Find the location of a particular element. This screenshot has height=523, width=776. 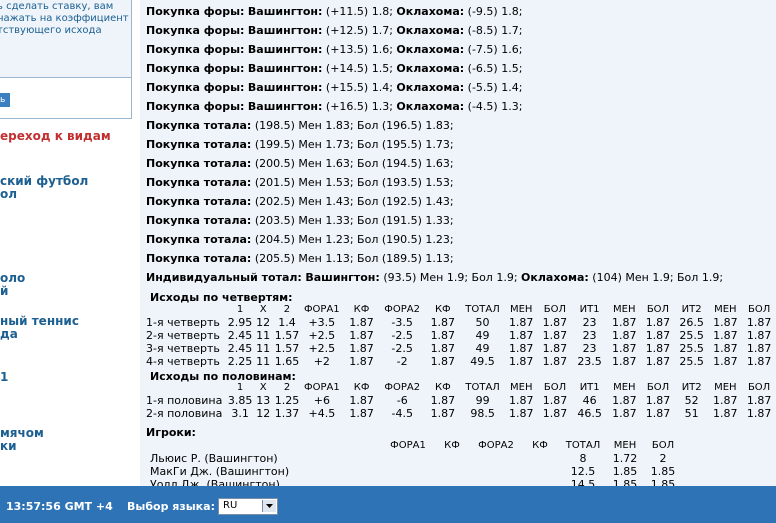

odds-cell: -2 is located at coordinates (402, 361).